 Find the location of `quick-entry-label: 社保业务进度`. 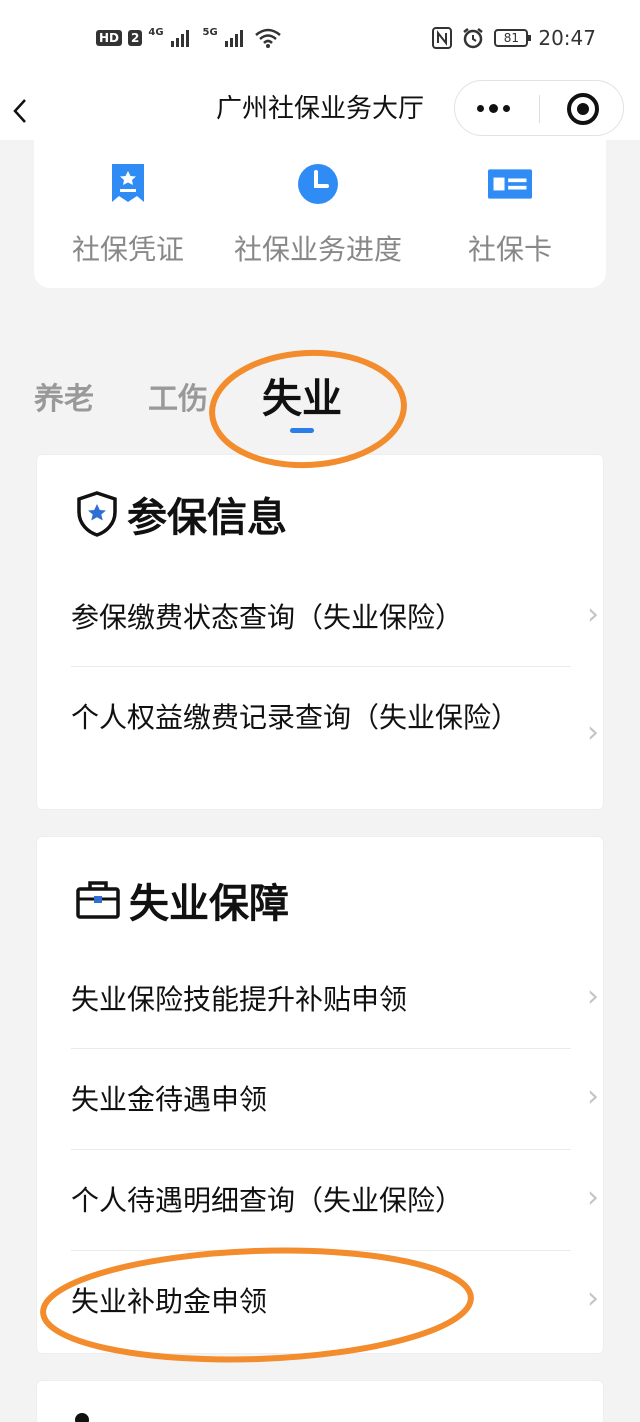

quick-entry-label: 社保业务进度 is located at coordinates (318, 249).